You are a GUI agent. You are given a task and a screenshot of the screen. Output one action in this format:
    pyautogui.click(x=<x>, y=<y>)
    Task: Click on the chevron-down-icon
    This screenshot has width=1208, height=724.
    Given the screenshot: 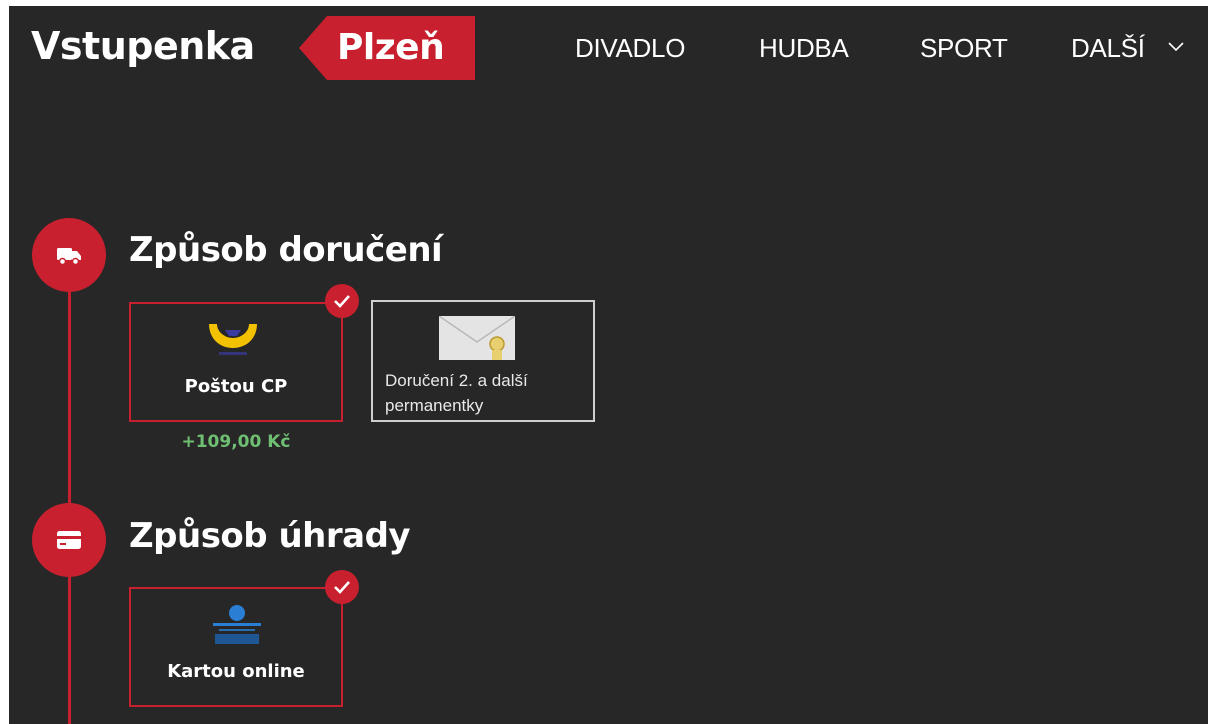 What is the action you would take?
    pyautogui.click(x=1176, y=47)
    